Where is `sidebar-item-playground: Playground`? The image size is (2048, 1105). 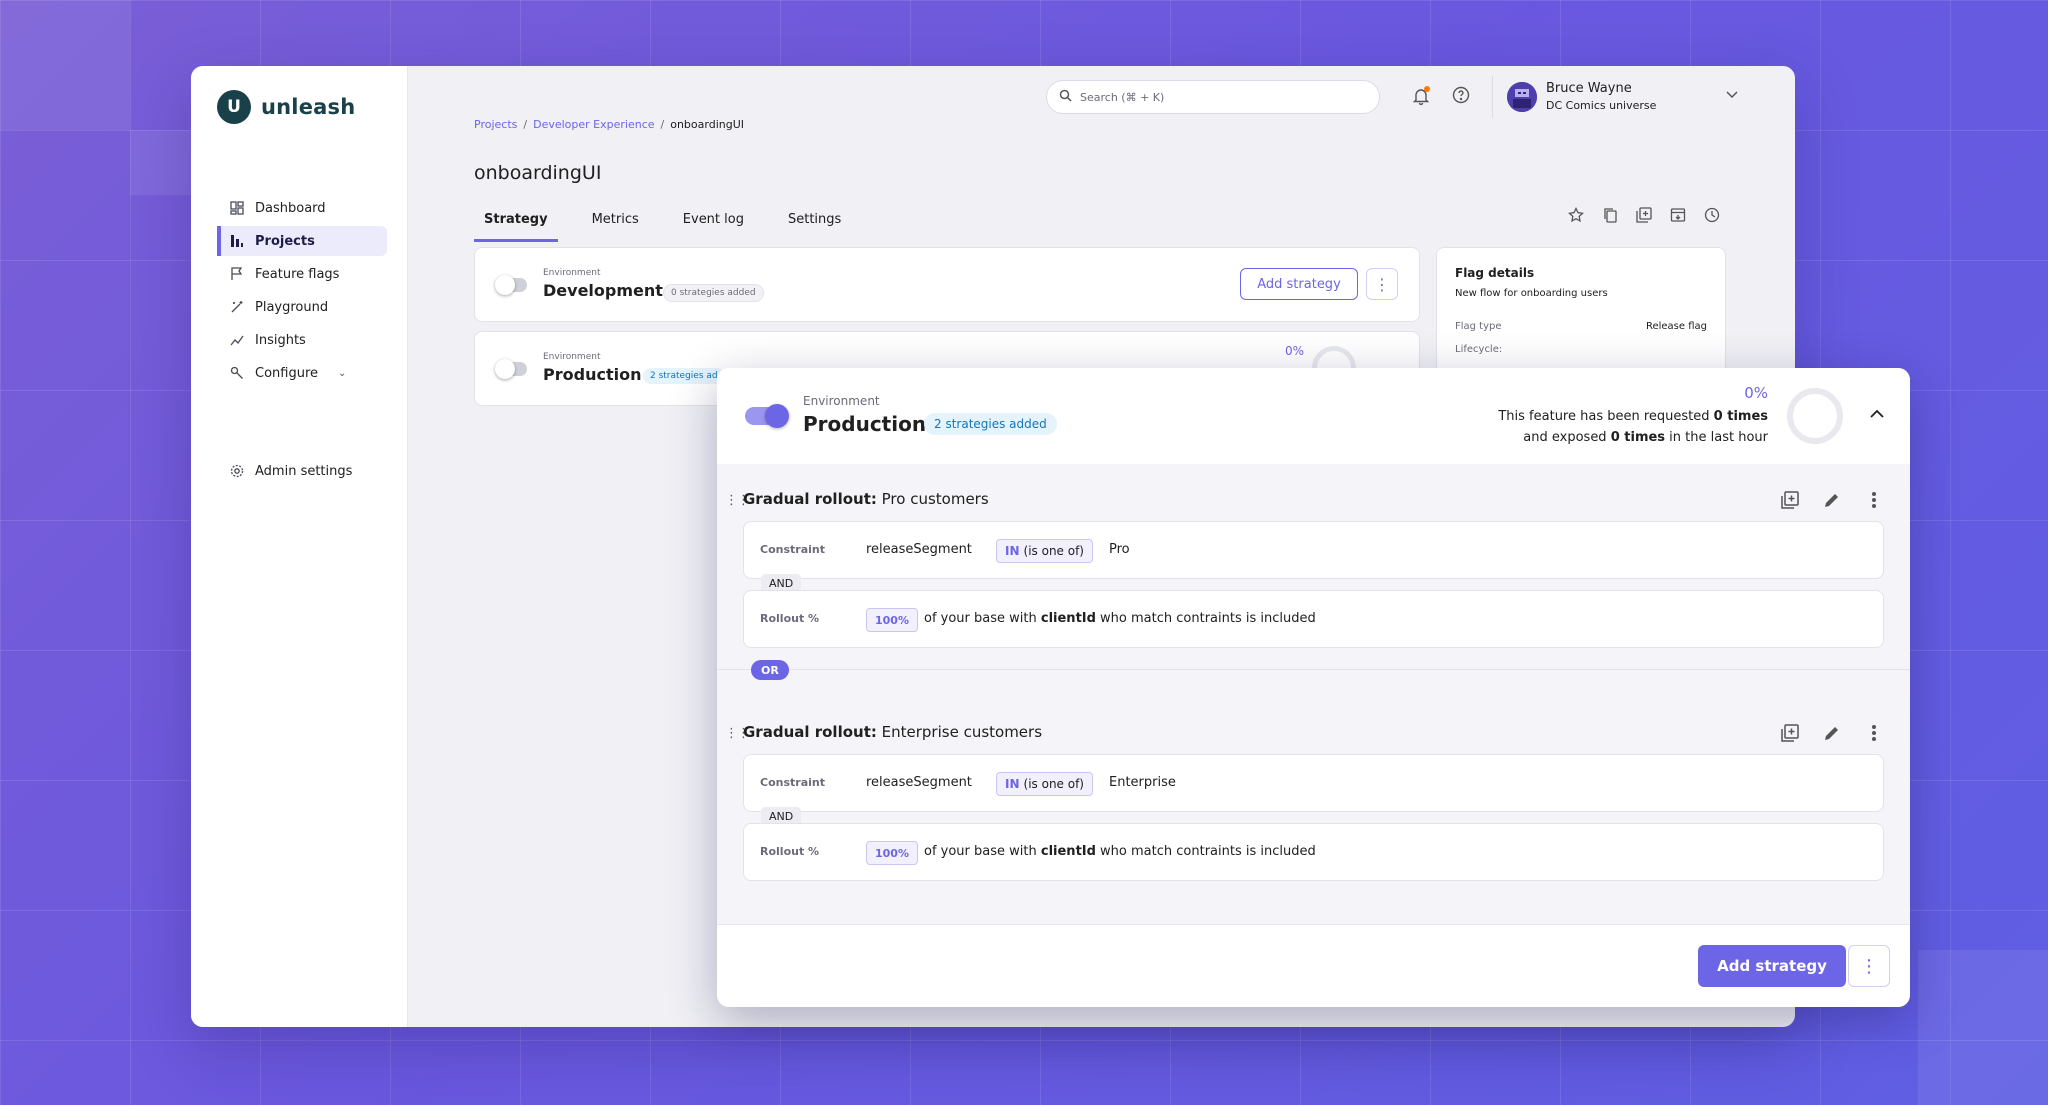
sidebar-item-playground: Playground is located at coordinates (302, 307).